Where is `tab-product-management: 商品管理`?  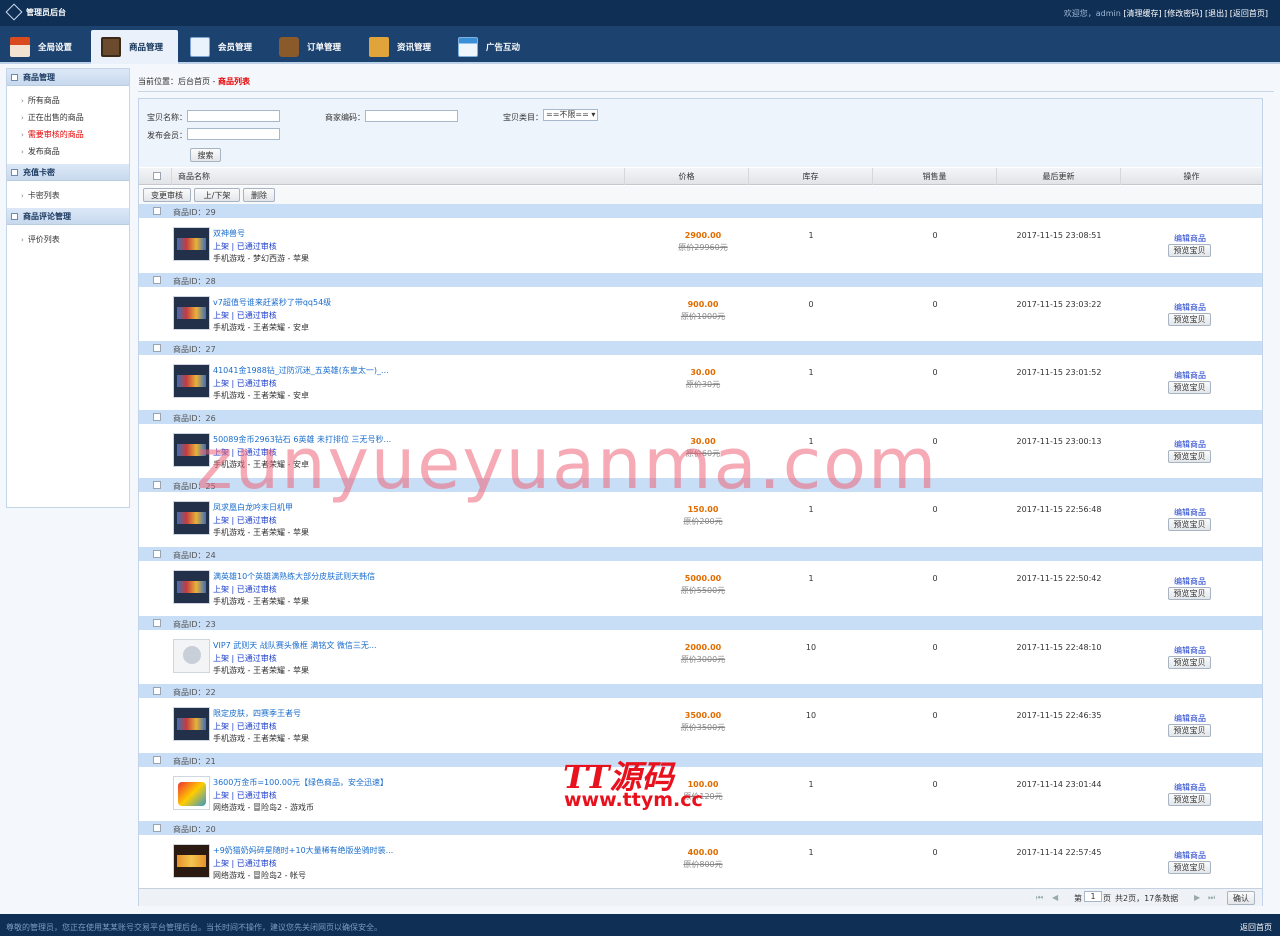
tab-product-management: 商品管理 is located at coordinates (134, 47).